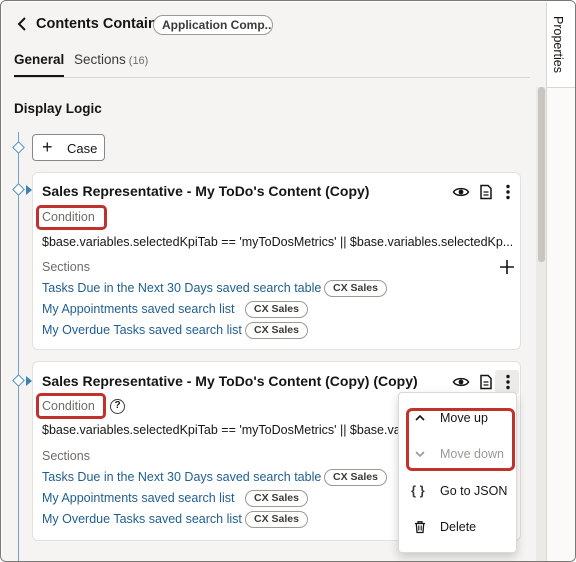 This screenshot has height=562, width=576. Describe the element at coordinates (507, 267) in the screenshot. I see `add-section-plus-icon` at that location.